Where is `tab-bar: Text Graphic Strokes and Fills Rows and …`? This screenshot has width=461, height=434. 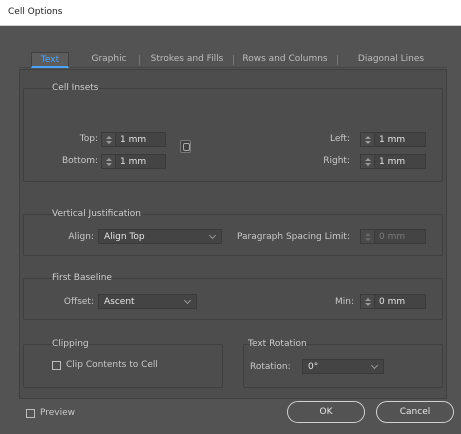
tab-bar: Text Graphic Strokes and Fills Rows and … is located at coordinates (233, 60).